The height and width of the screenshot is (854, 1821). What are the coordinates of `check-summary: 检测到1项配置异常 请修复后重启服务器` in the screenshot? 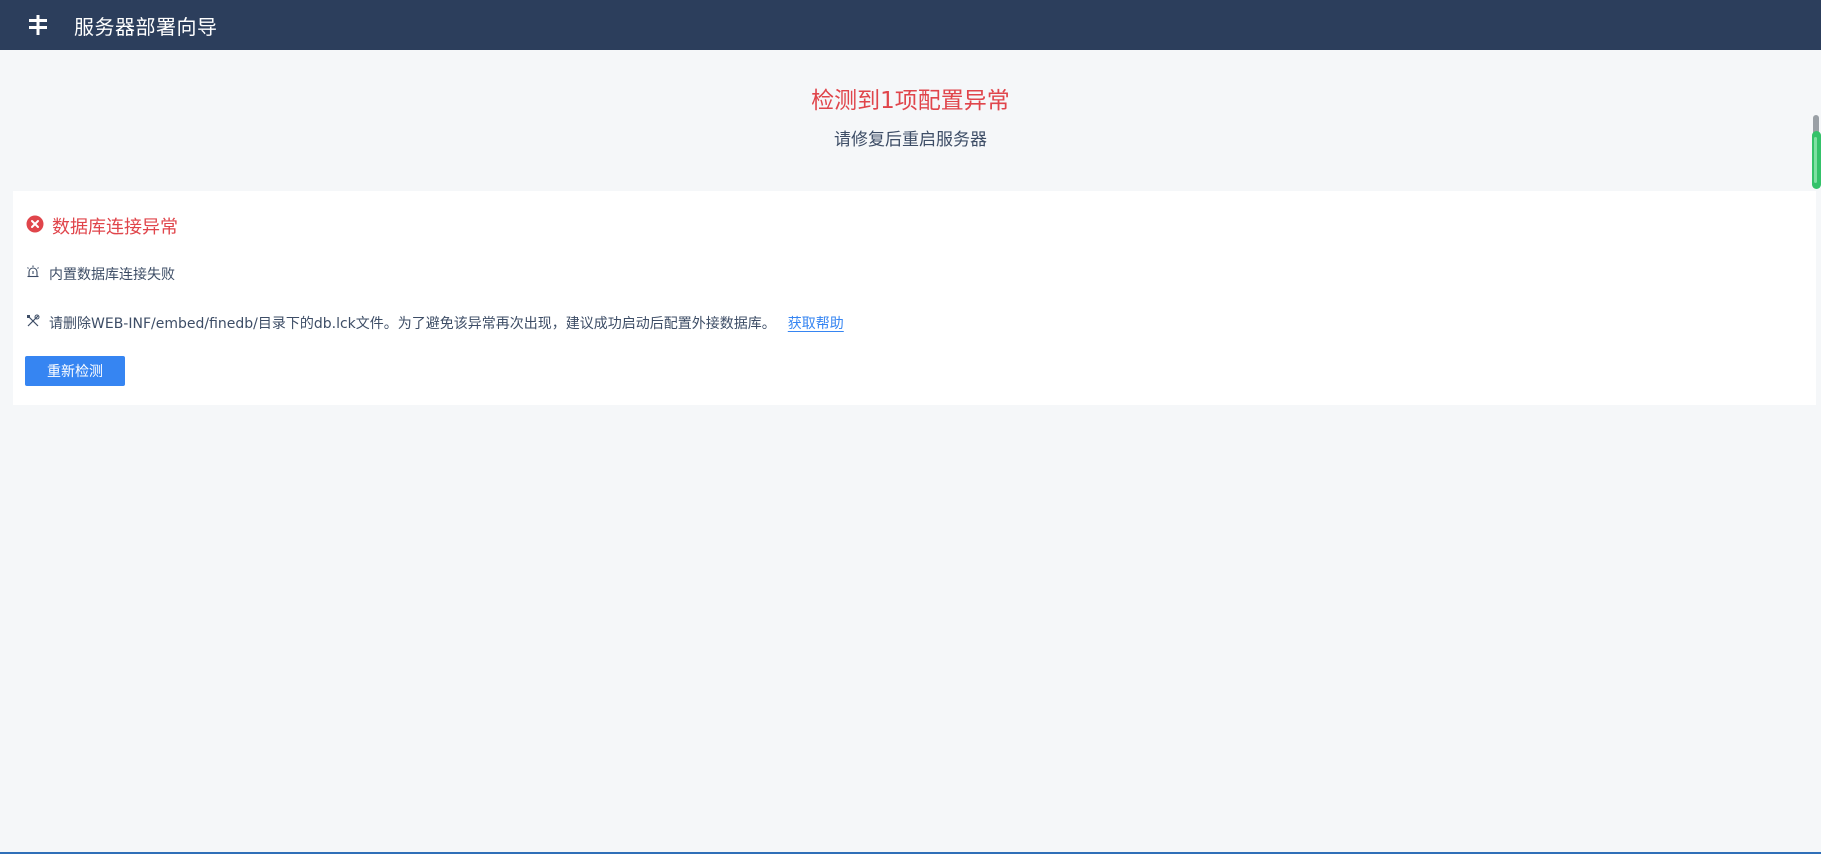 It's located at (910, 101).